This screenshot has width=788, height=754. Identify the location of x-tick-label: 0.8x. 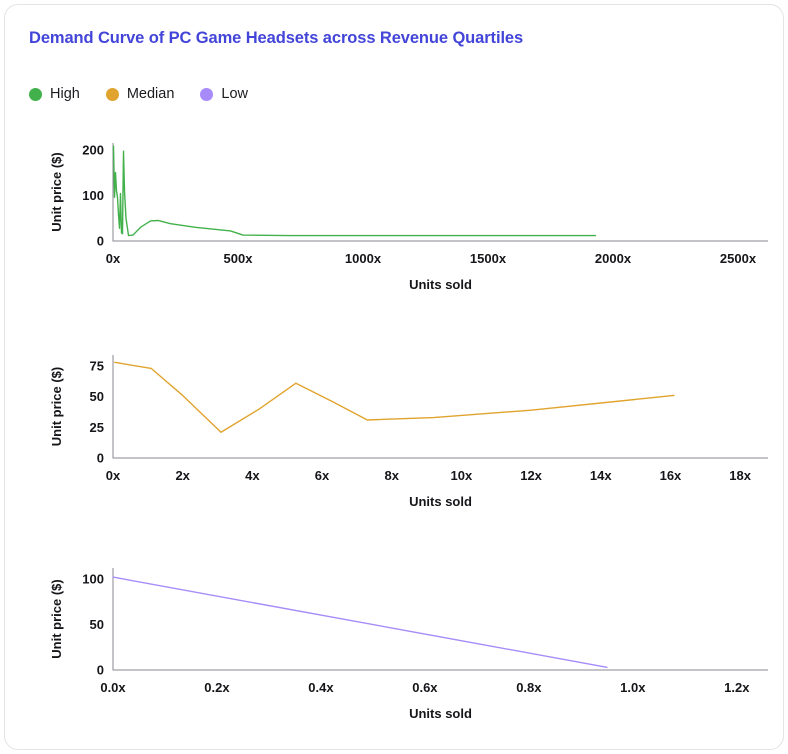
(529, 687).